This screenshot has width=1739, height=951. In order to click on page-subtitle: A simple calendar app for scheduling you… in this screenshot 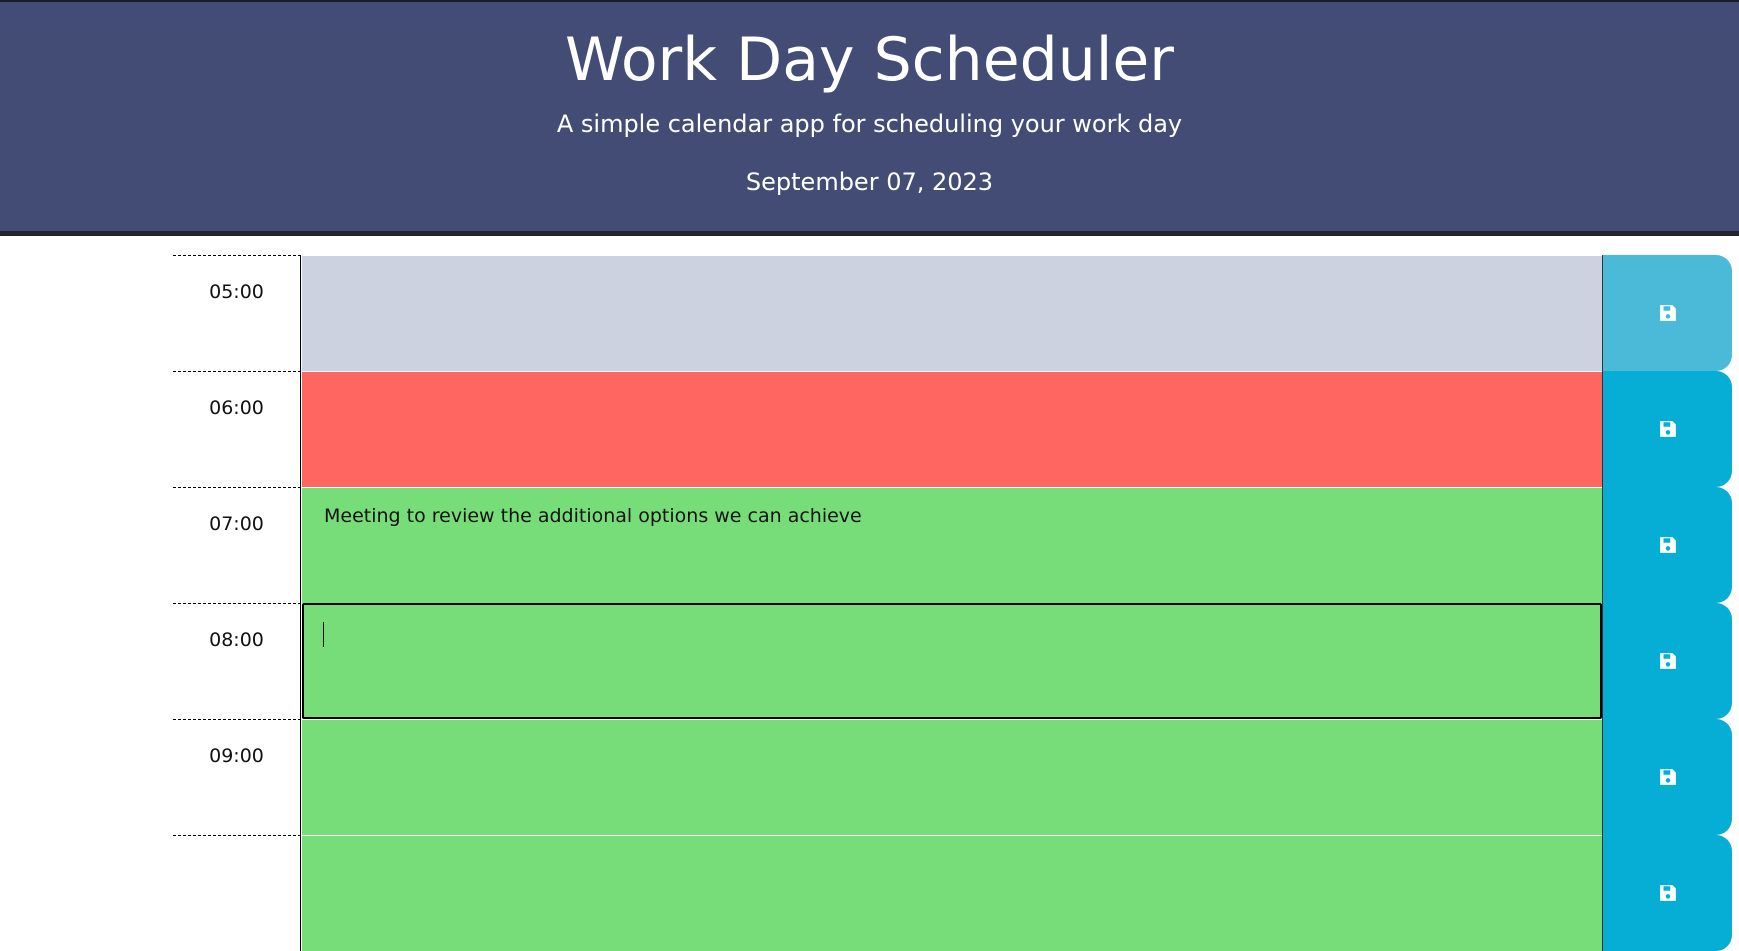, I will do `click(869, 124)`.